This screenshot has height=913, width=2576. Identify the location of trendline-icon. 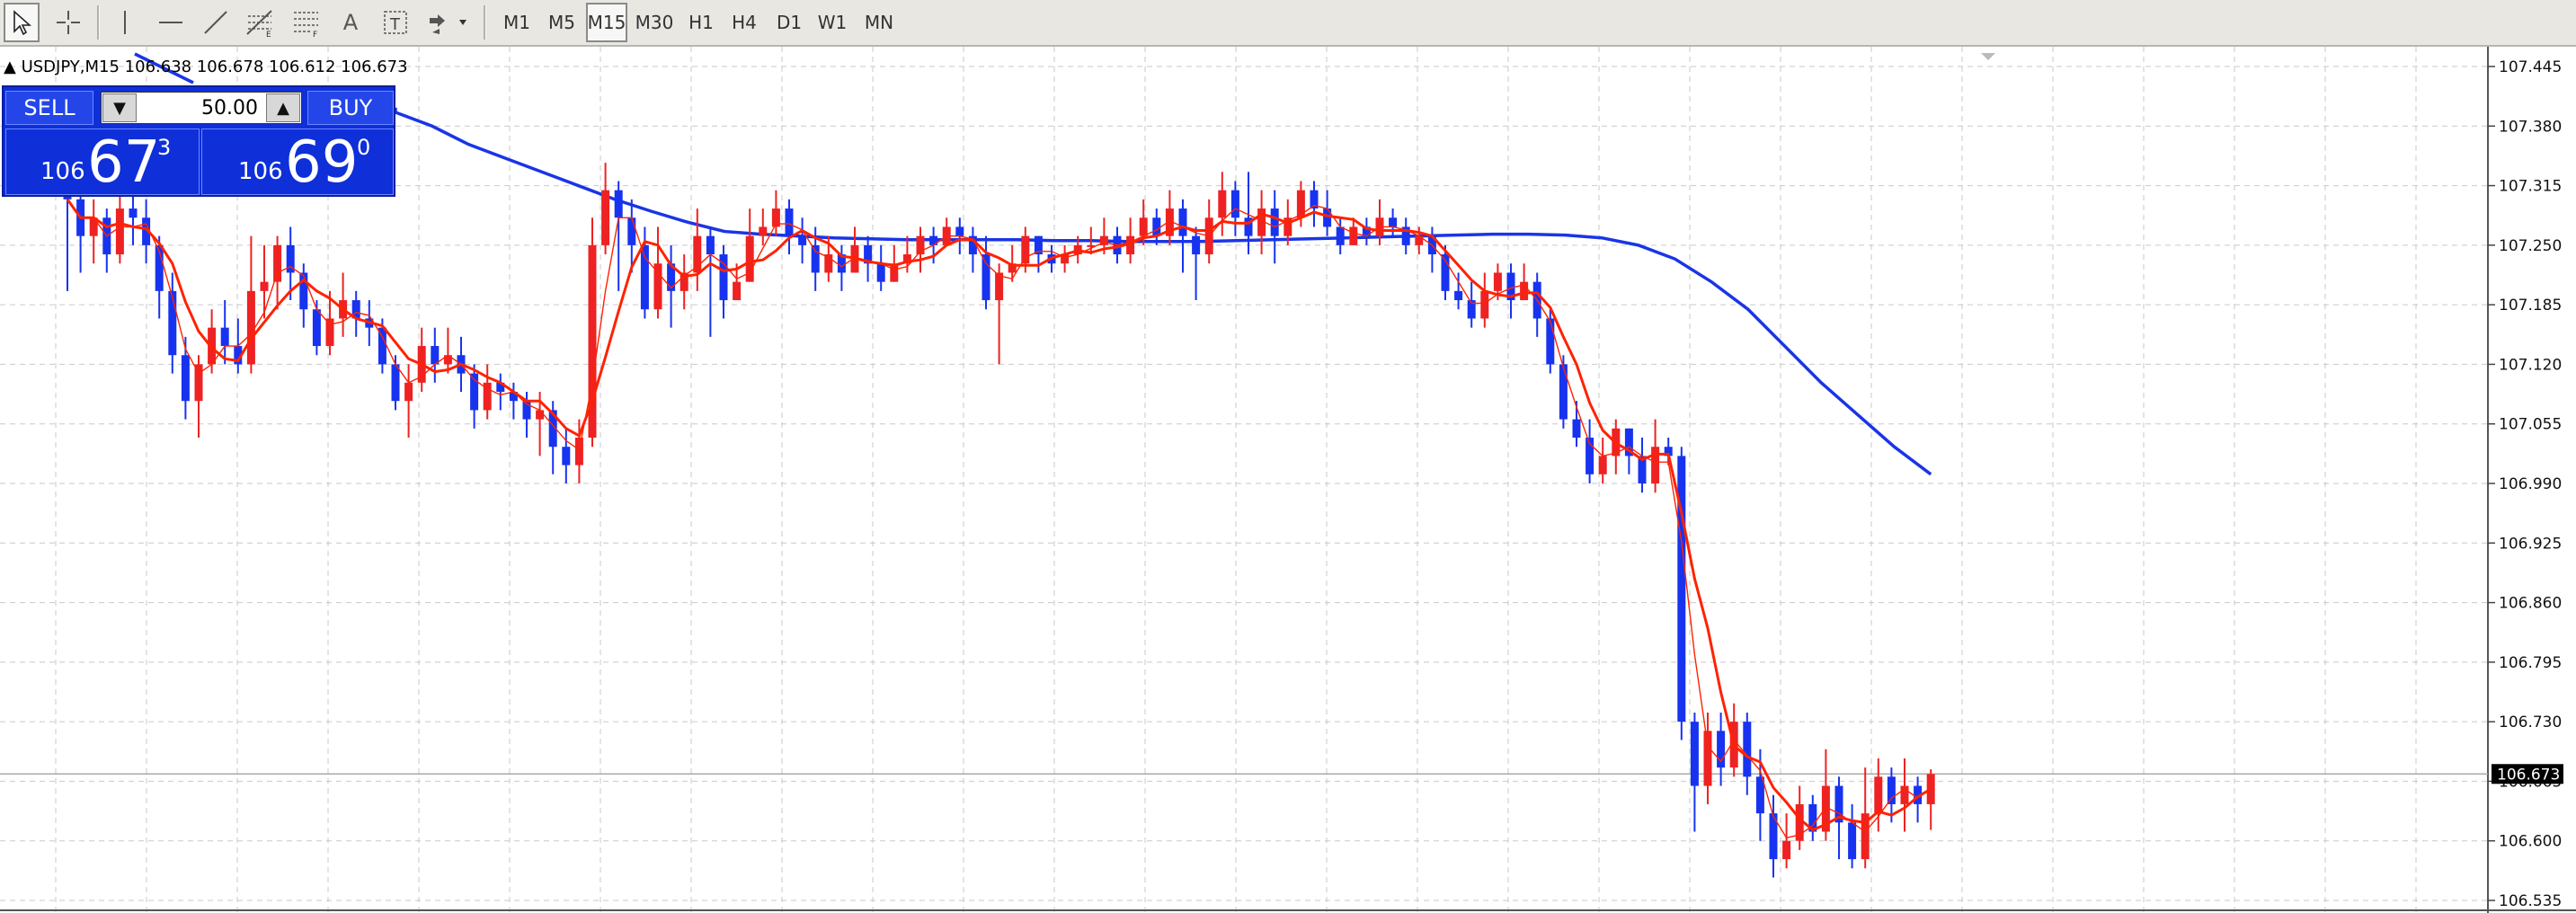
(216, 22).